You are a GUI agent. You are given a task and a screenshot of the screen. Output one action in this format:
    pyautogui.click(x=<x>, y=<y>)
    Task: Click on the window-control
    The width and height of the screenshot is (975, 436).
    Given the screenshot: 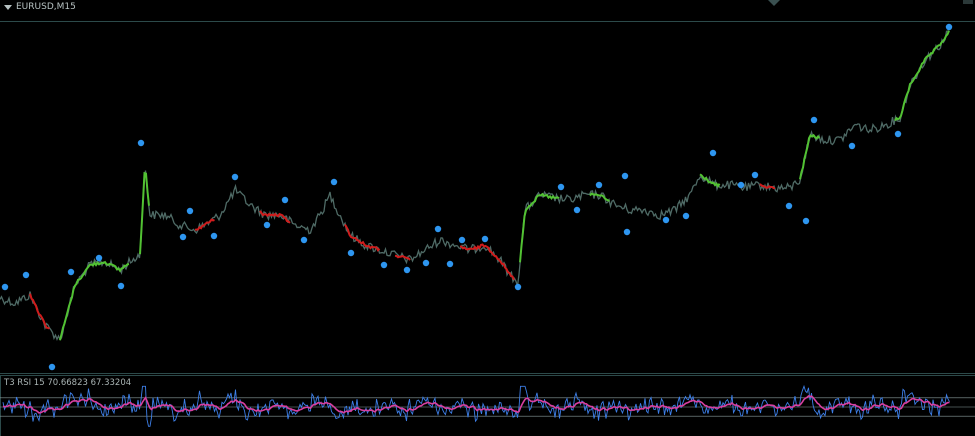 What is the action you would take?
    pyautogui.click(x=968, y=2)
    